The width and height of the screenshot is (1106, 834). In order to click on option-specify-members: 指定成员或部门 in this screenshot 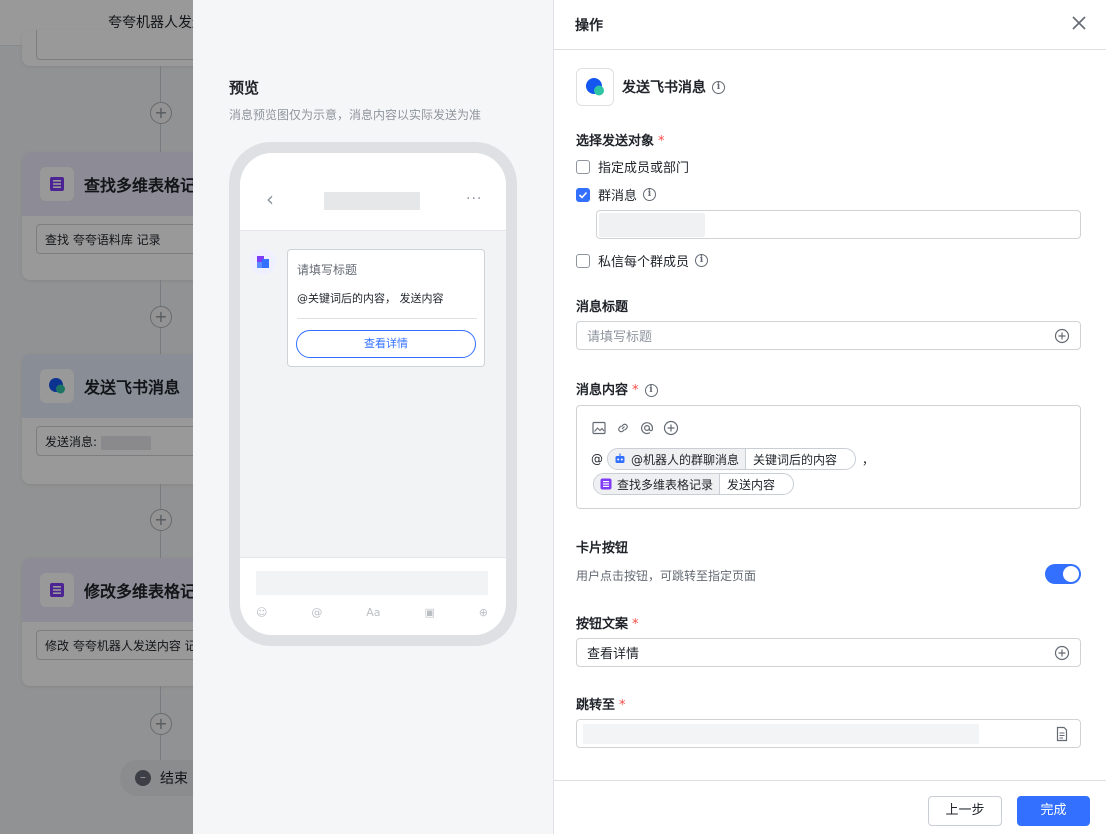, I will do `click(632, 166)`.